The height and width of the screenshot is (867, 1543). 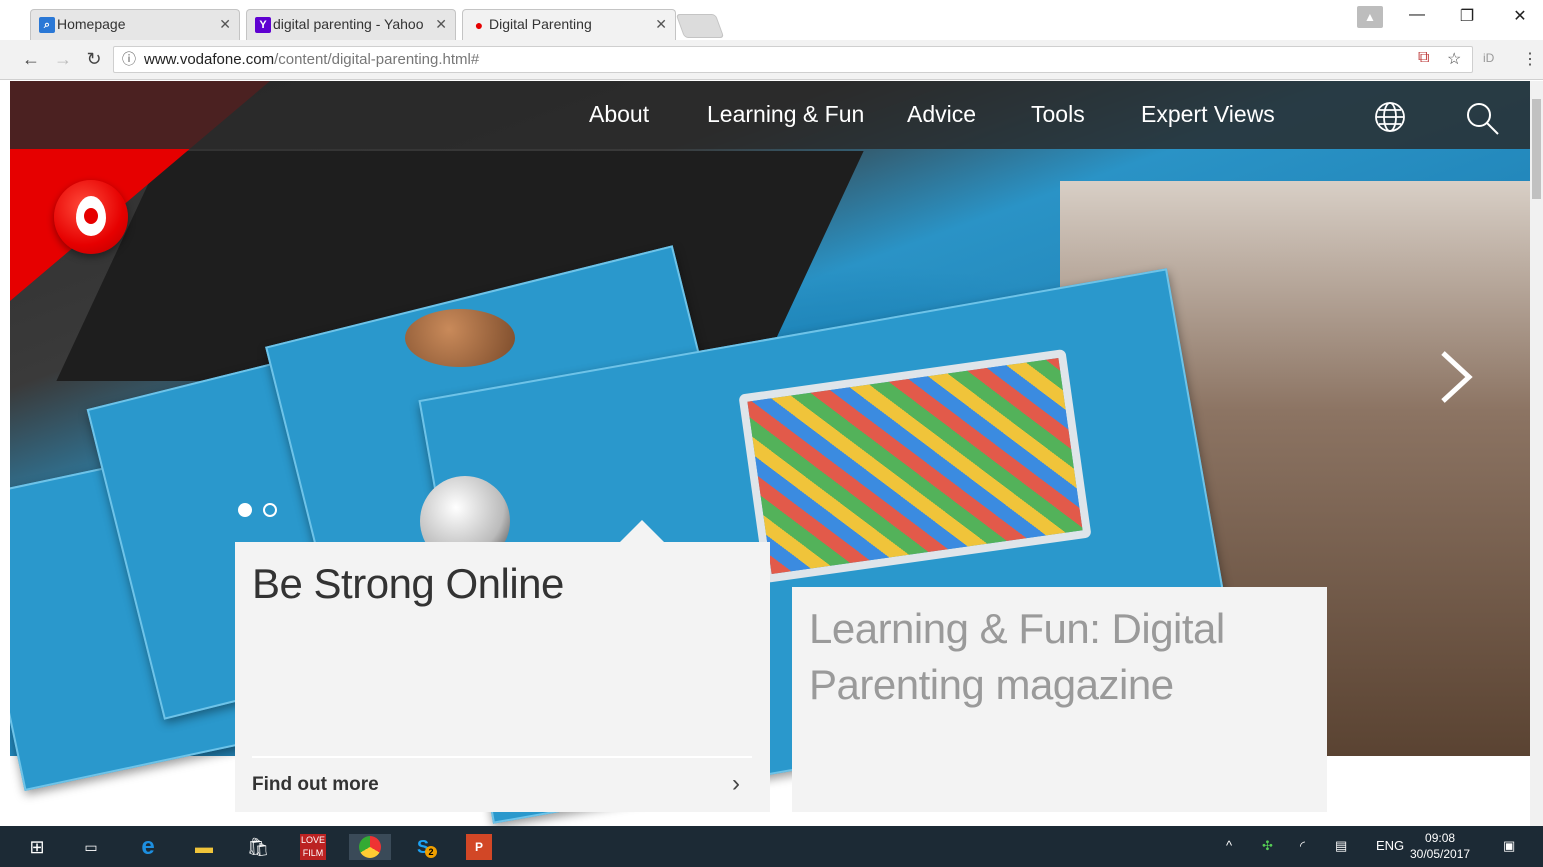 I want to click on nav-advice: Advice, so click(x=941, y=114).